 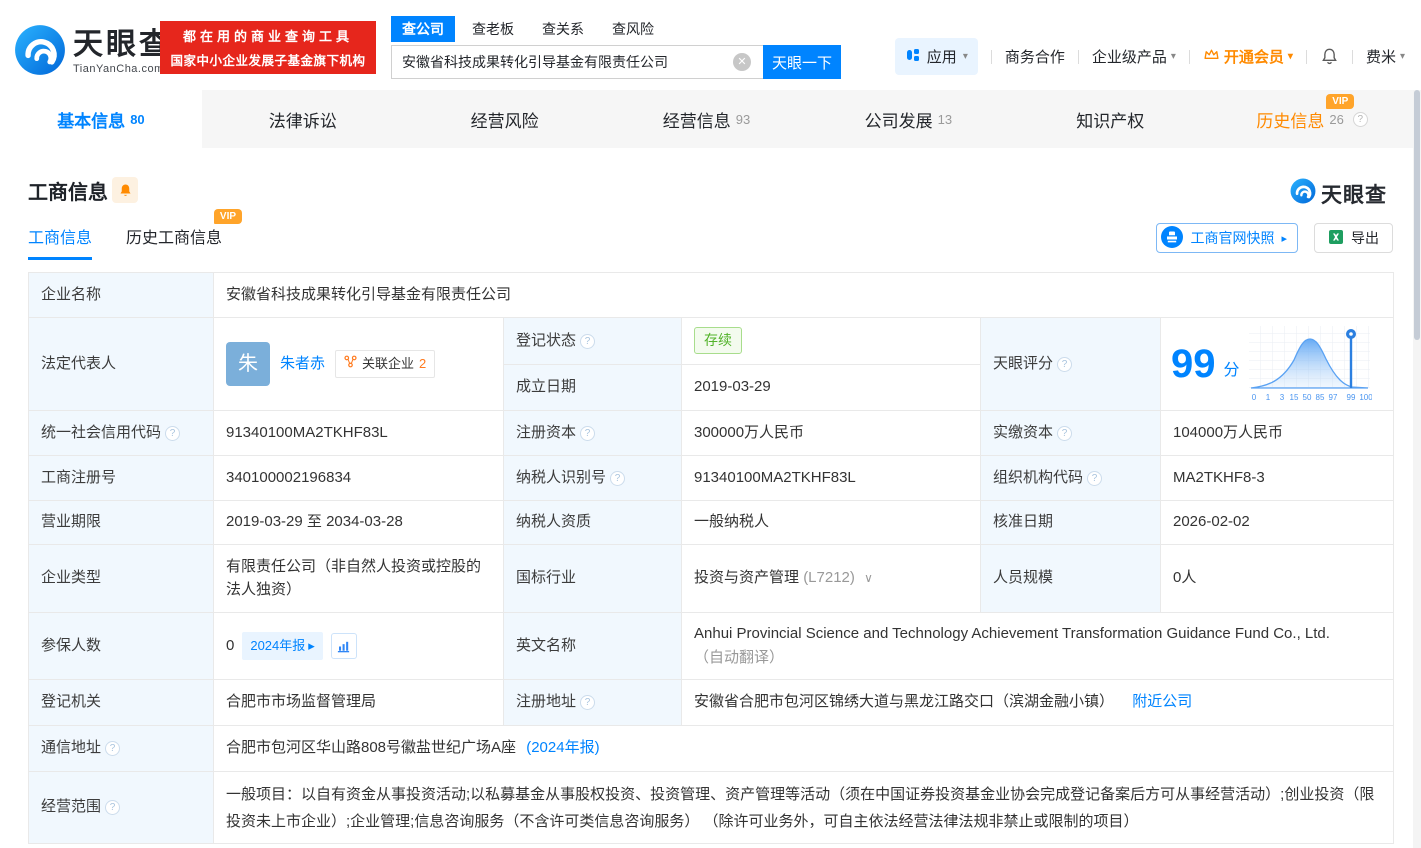 I want to click on nav-business-cooperation: 商务合作, so click(x=1035, y=56).